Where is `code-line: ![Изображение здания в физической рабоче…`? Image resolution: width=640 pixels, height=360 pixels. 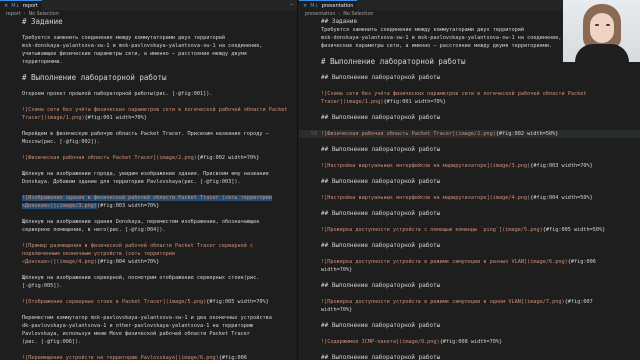
code-line: ![Изображение здания в физической рабоче… is located at coordinates (148, 198).